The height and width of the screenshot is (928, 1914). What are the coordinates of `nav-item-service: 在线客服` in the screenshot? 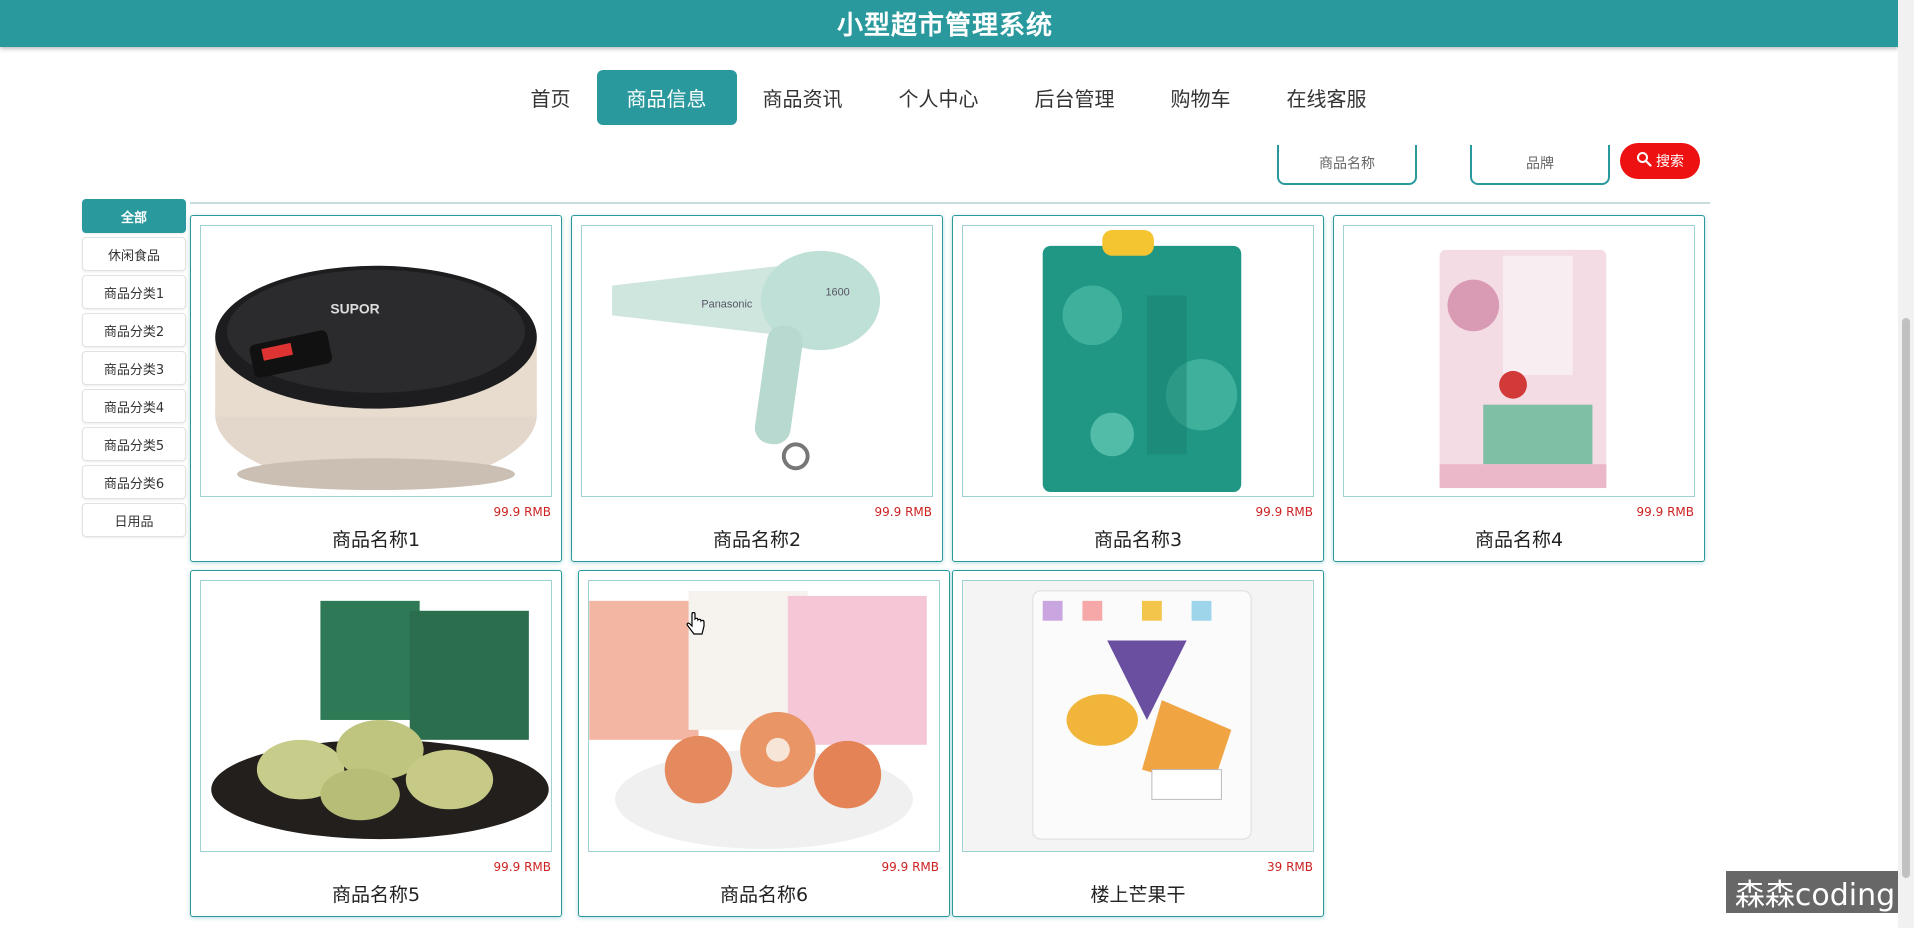 It's located at (1327, 97).